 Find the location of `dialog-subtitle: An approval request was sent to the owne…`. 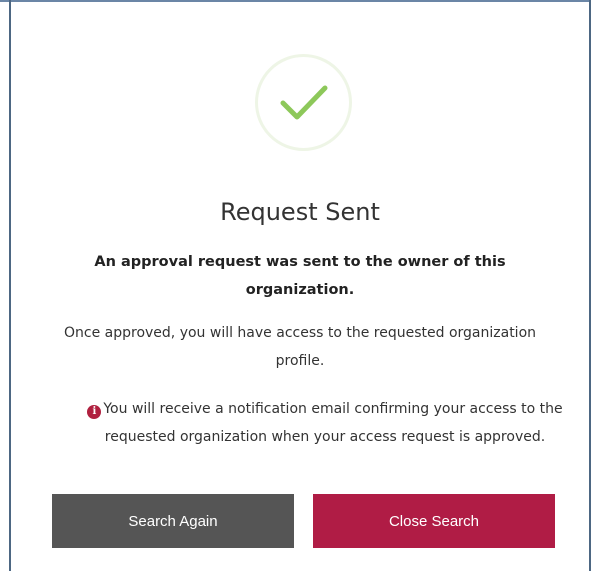

dialog-subtitle: An approval request was sent to the owne… is located at coordinates (300, 276).